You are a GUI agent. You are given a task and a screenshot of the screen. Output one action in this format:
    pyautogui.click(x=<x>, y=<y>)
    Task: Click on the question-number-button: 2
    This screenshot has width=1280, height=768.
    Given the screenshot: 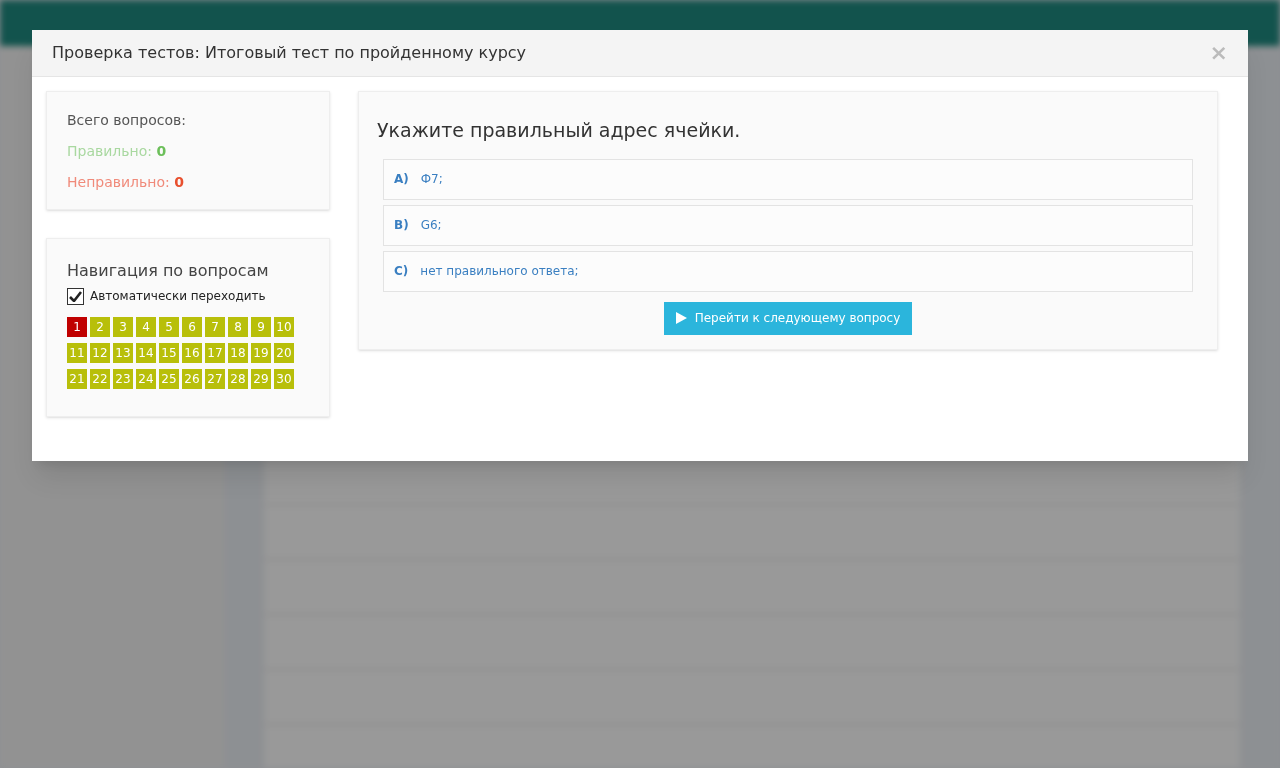 What is the action you would take?
    pyautogui.click(x=100, y=327)
    